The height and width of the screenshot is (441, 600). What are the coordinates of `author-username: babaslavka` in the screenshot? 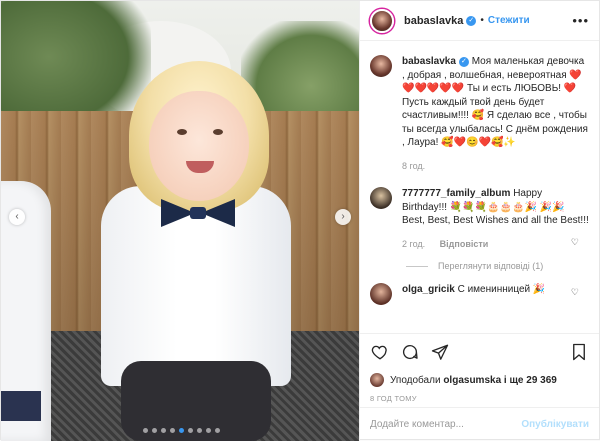 It's located at (433, 21).